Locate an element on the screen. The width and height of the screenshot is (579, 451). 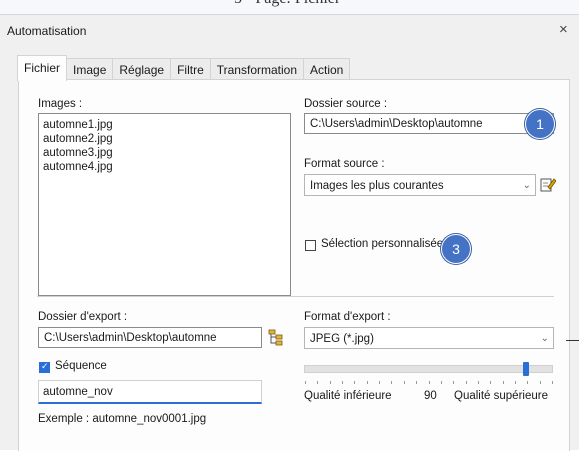
tab-action: Action is located at coordinates (327, 69).